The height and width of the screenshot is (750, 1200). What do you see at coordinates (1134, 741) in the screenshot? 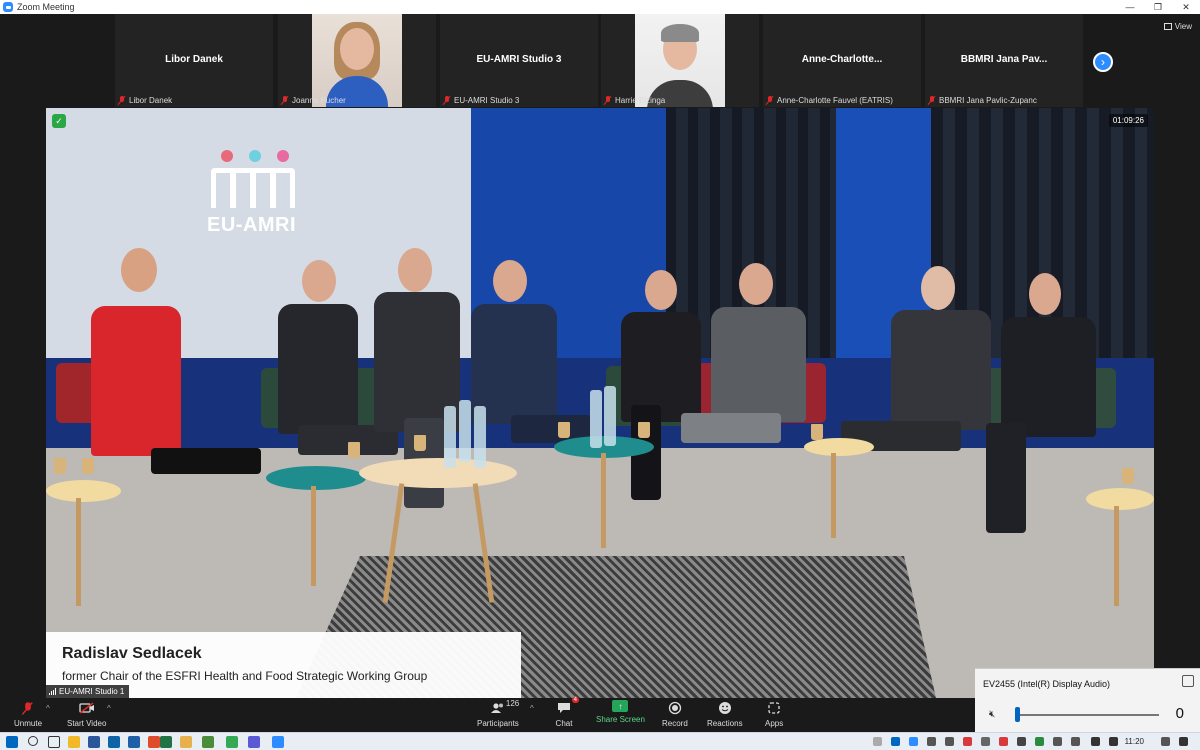
I see `clock: 11:20` at bounding box center [1134, 741].